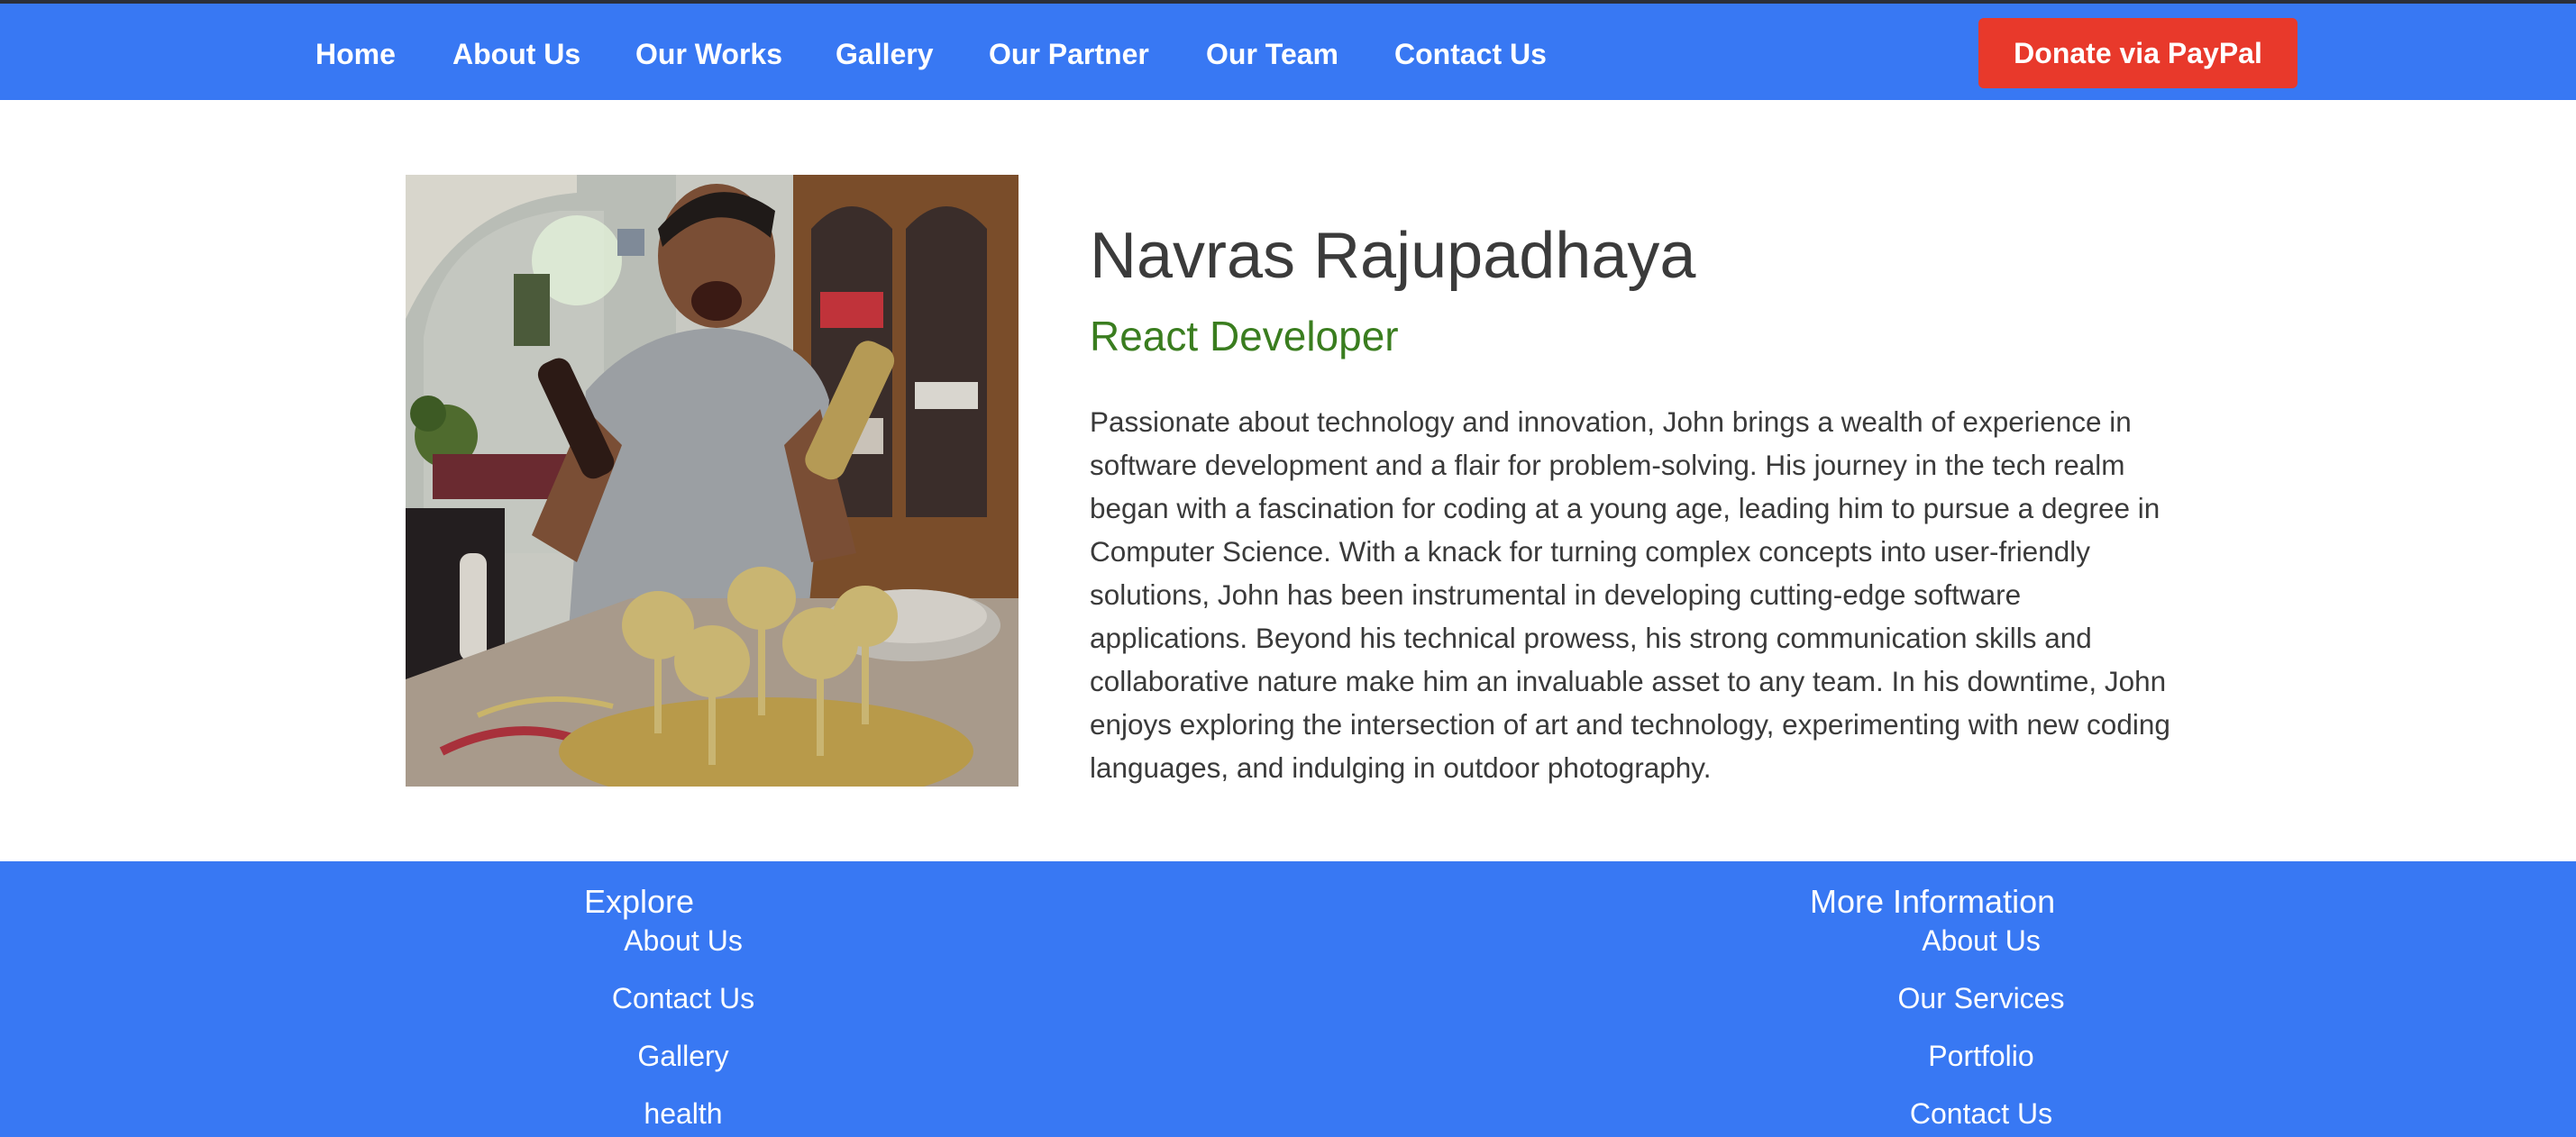 This screenshot has height=1137, width=2576. I want to click on footer-more-info-link: Portfolio, so click(1981, 1056).